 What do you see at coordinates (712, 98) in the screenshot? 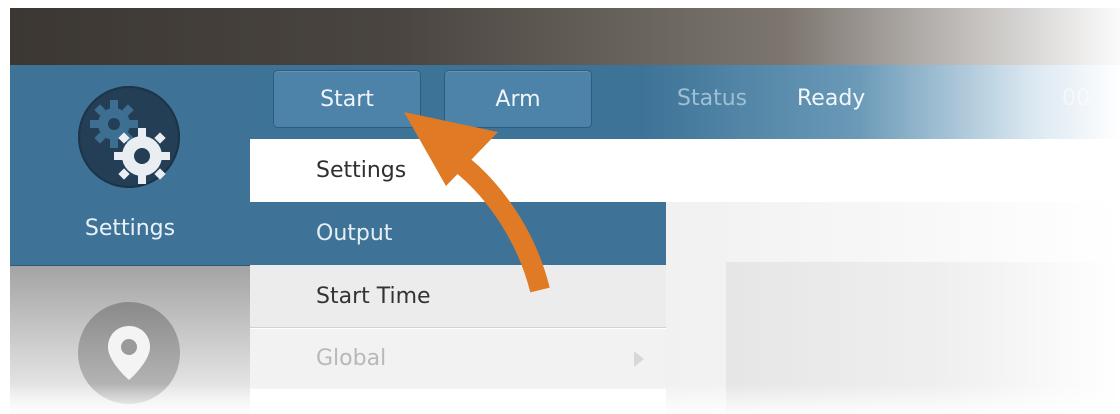
I see `status-label: Status` at bounding box center [712, 98].